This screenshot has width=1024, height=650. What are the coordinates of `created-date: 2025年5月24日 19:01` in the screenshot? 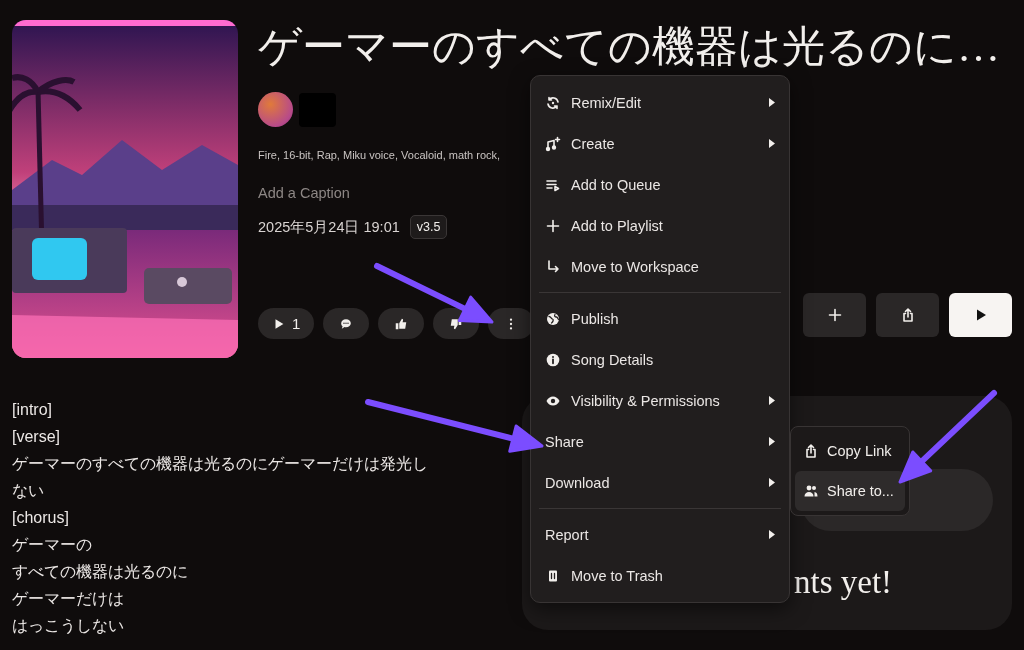 It's located at (329, 227).